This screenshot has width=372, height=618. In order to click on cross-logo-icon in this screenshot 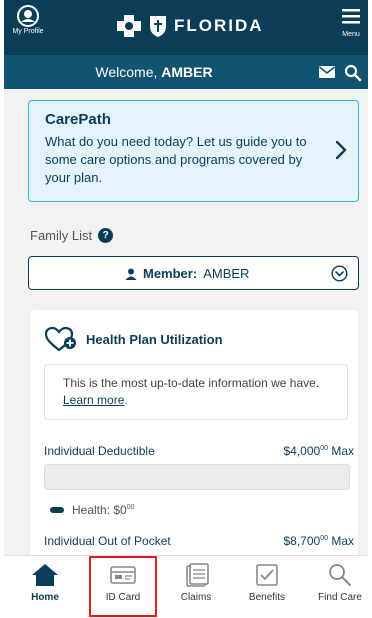, I will do `click(129, 26)`.